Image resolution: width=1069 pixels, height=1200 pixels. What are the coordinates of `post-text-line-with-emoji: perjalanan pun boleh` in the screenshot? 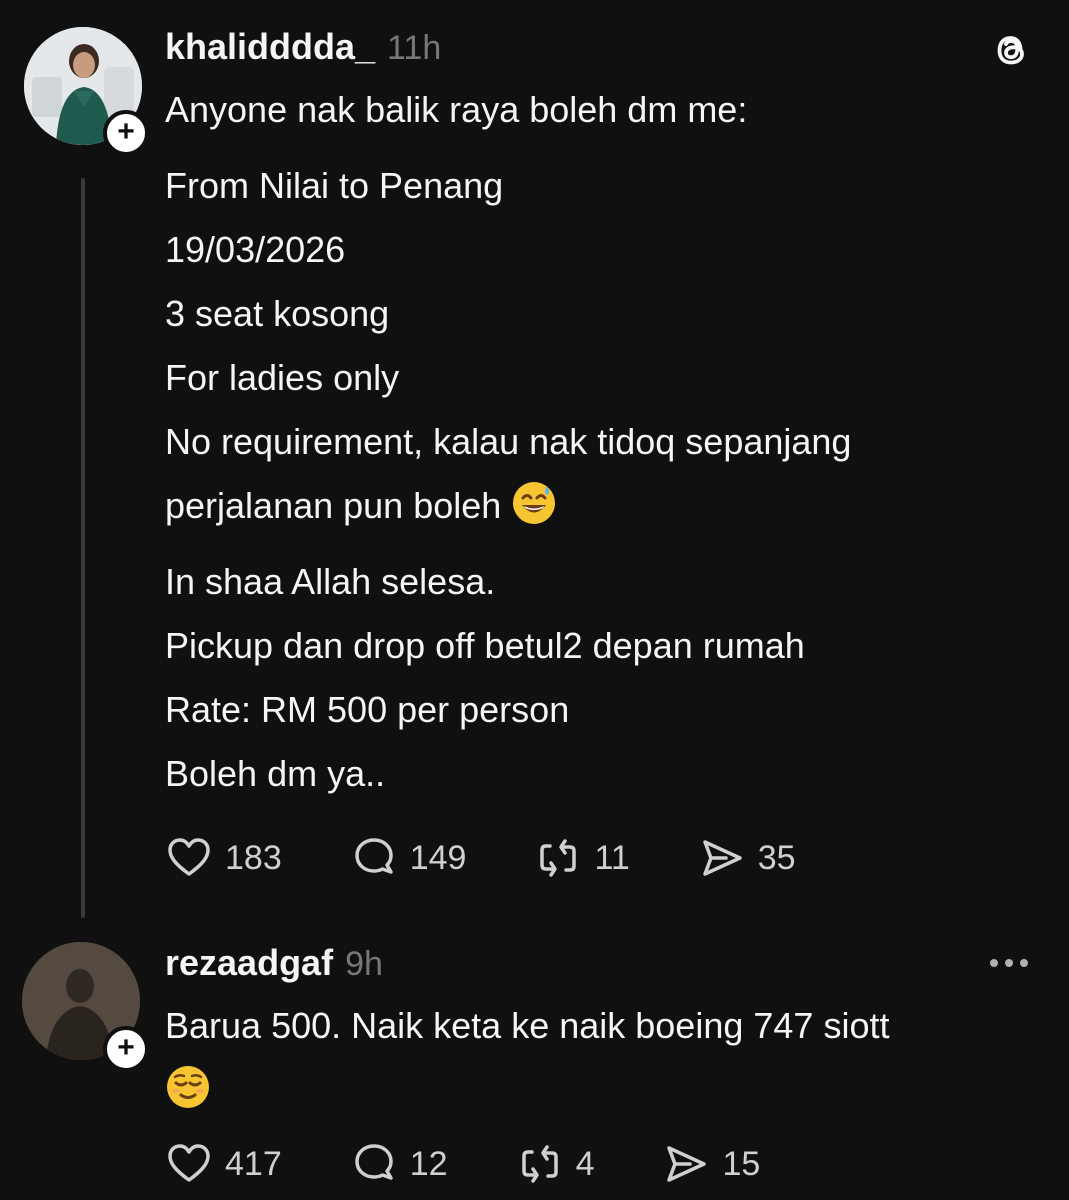 It's located at (508, 506).